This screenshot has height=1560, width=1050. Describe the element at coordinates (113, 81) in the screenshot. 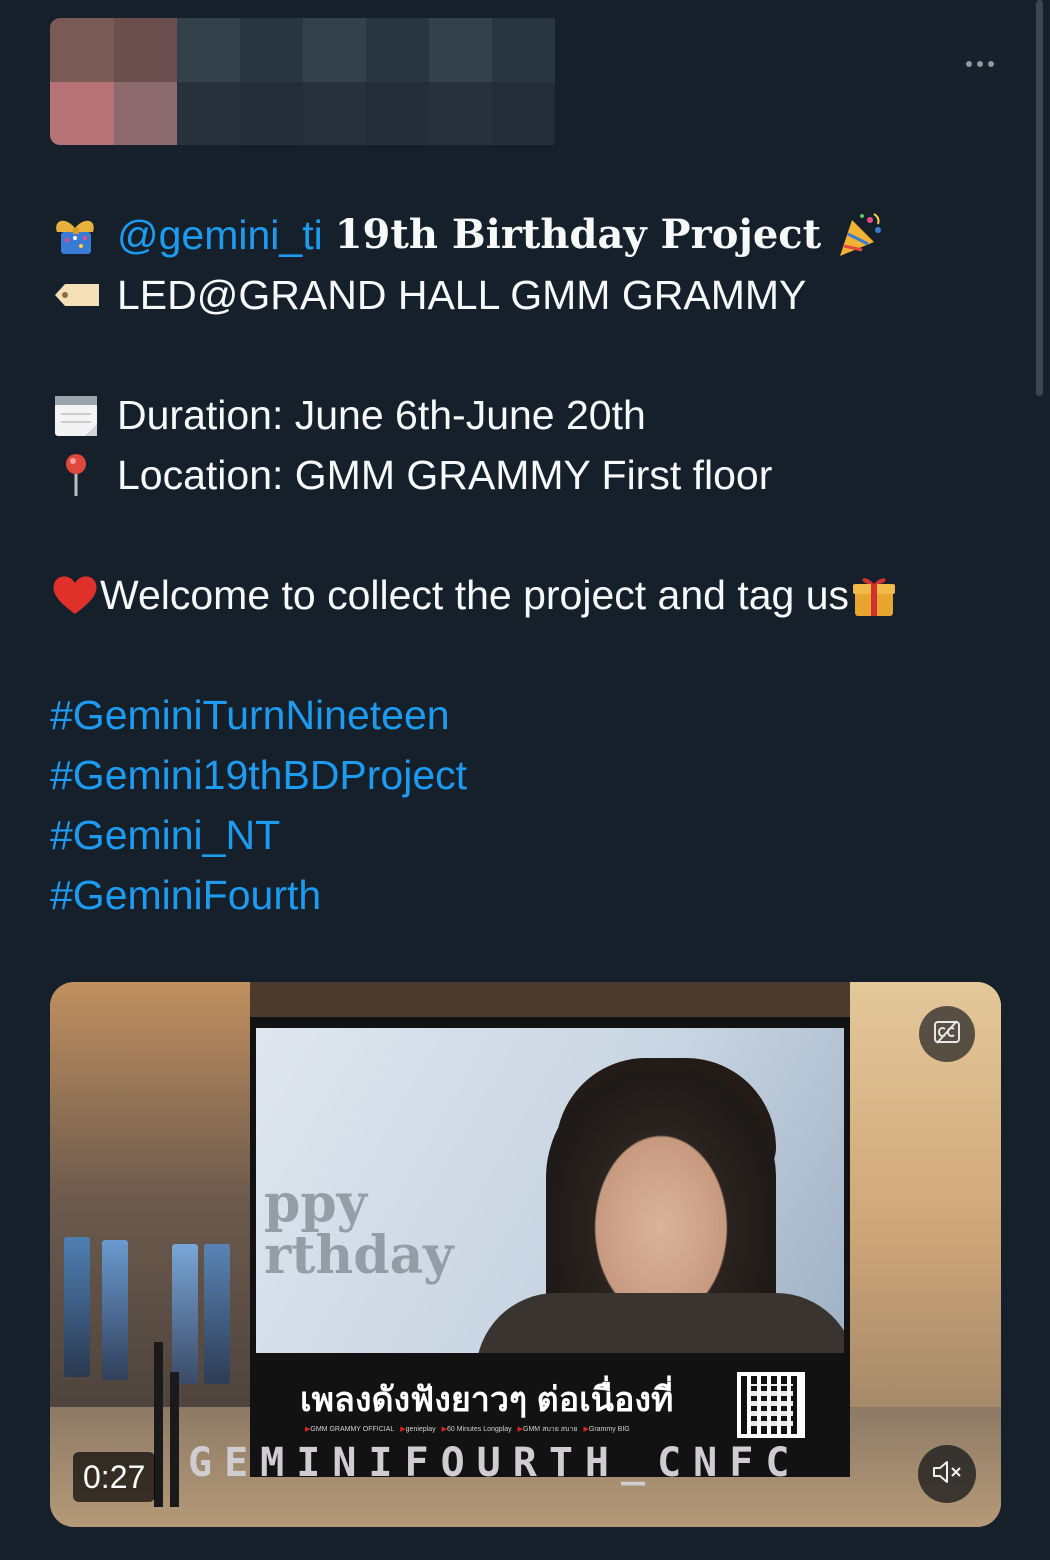

I see `avatar` at that location.